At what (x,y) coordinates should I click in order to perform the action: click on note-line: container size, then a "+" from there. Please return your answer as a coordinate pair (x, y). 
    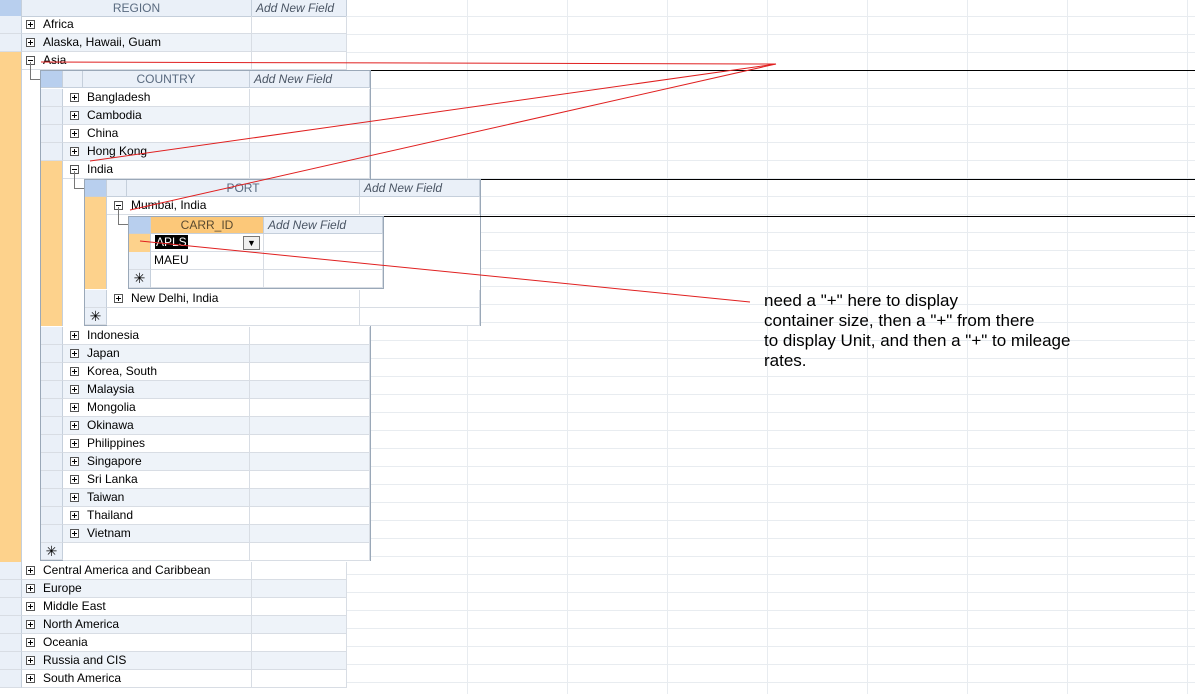
    Looking at the image, I should click on (899, 320).